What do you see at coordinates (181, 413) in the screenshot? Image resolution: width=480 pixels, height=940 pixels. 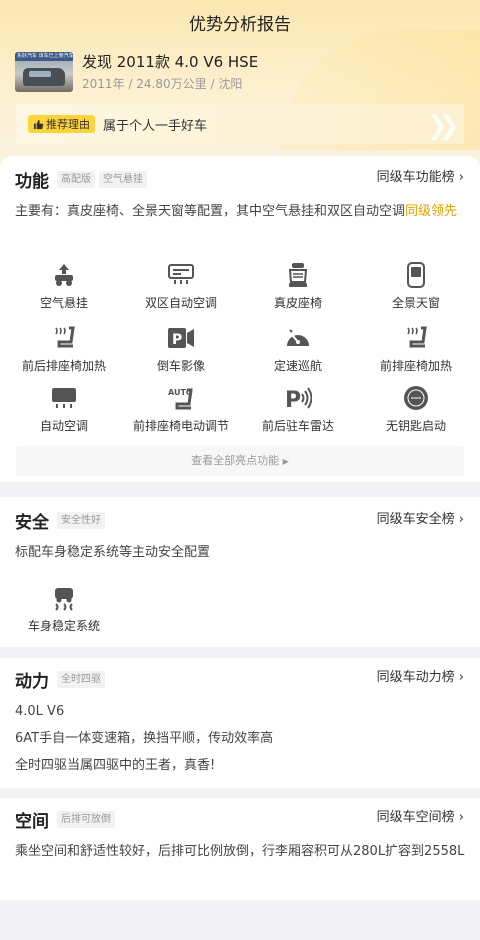 I see `feature-item: AUTO 前排座椅电动调节` at bounding box center [181, 413].